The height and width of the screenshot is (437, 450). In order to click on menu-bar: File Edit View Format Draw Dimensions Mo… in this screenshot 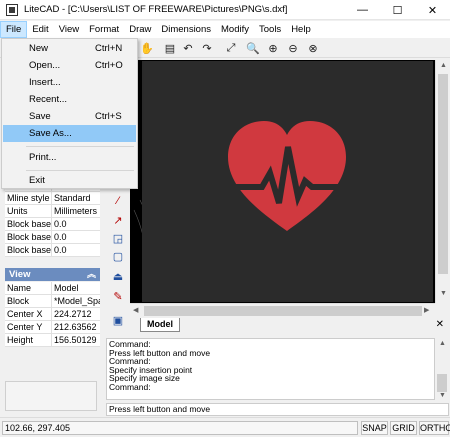, I will do `click(225, 29)`.